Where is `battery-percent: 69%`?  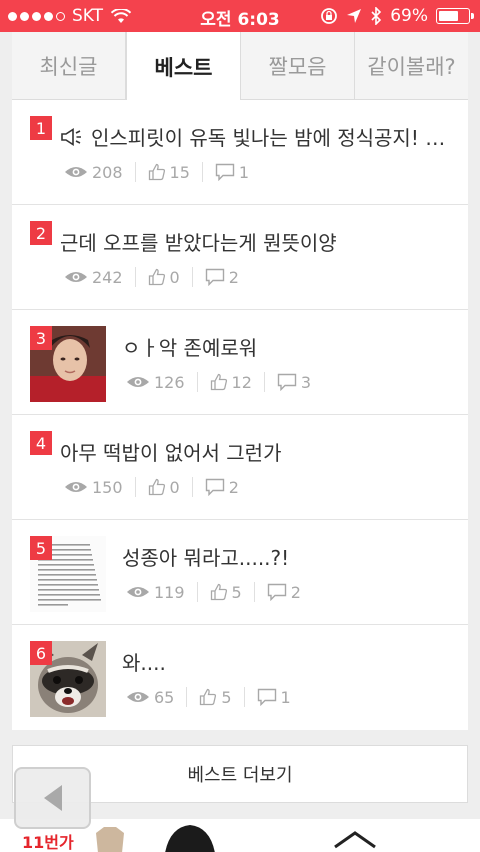 battery-percent: 69% is located at coordinates (409, 16).